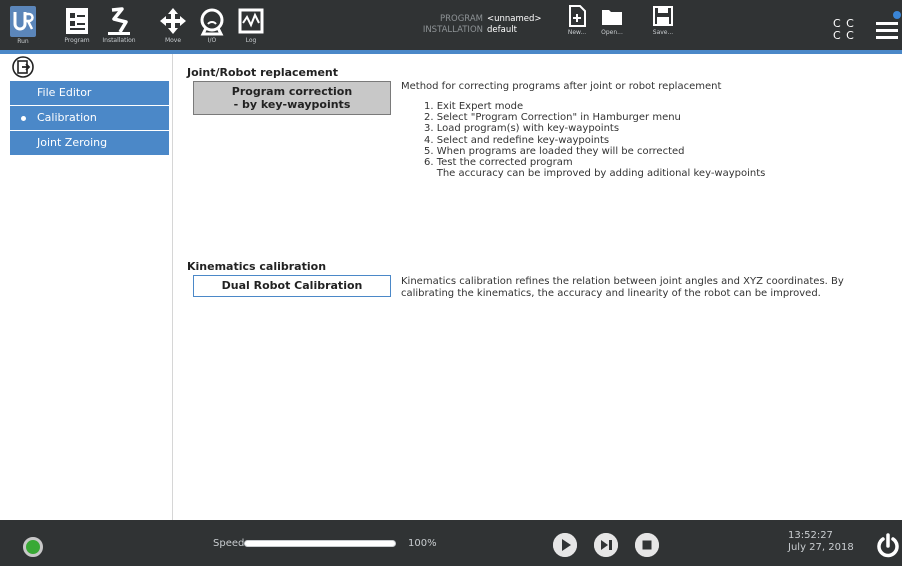 The height and width of the screenshot is (566, 902). Describe the element at coordinates (897, 15) in the screenshot. I see `notification-dot` at that location.